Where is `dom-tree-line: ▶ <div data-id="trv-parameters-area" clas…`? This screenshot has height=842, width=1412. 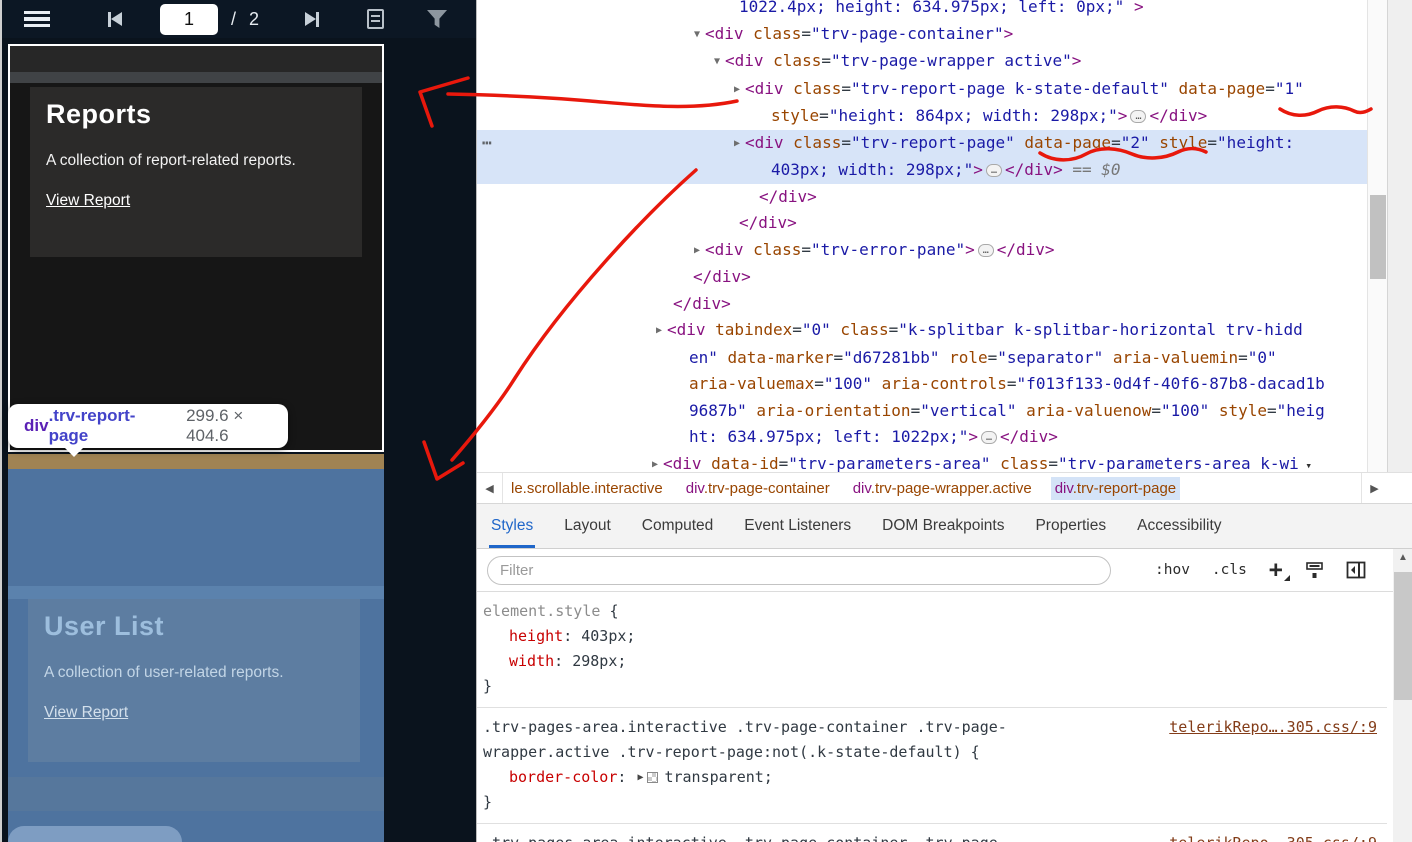 dom-tree-line: ▶ <div data-id="trv-parameters-area" clas… is located at coordinates (922, 462).